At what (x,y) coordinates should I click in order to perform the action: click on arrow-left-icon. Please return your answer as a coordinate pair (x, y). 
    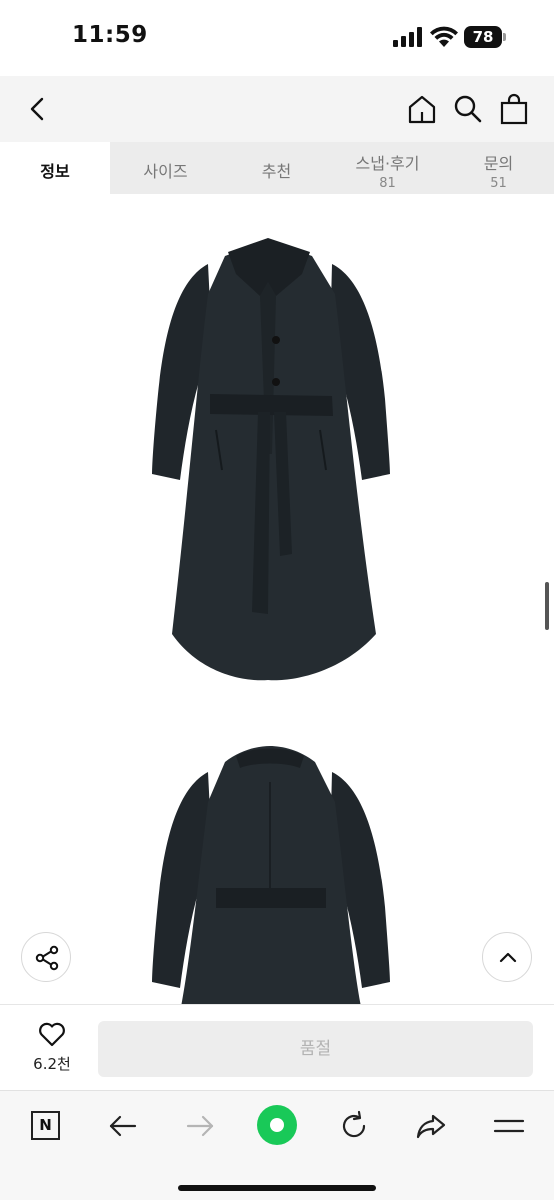
    Looking at the image, I should click on (123, 1126).